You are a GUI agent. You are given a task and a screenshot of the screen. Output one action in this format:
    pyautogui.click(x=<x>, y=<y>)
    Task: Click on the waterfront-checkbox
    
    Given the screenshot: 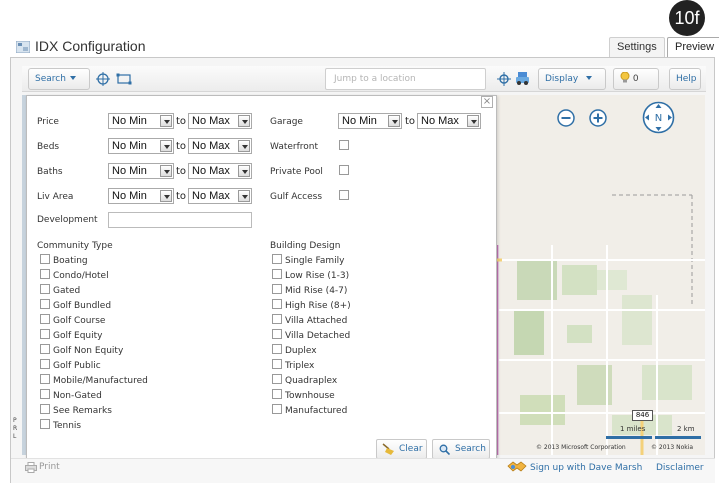 What is the action you would take?
    pyautogui.click(x=344, y=145)
    